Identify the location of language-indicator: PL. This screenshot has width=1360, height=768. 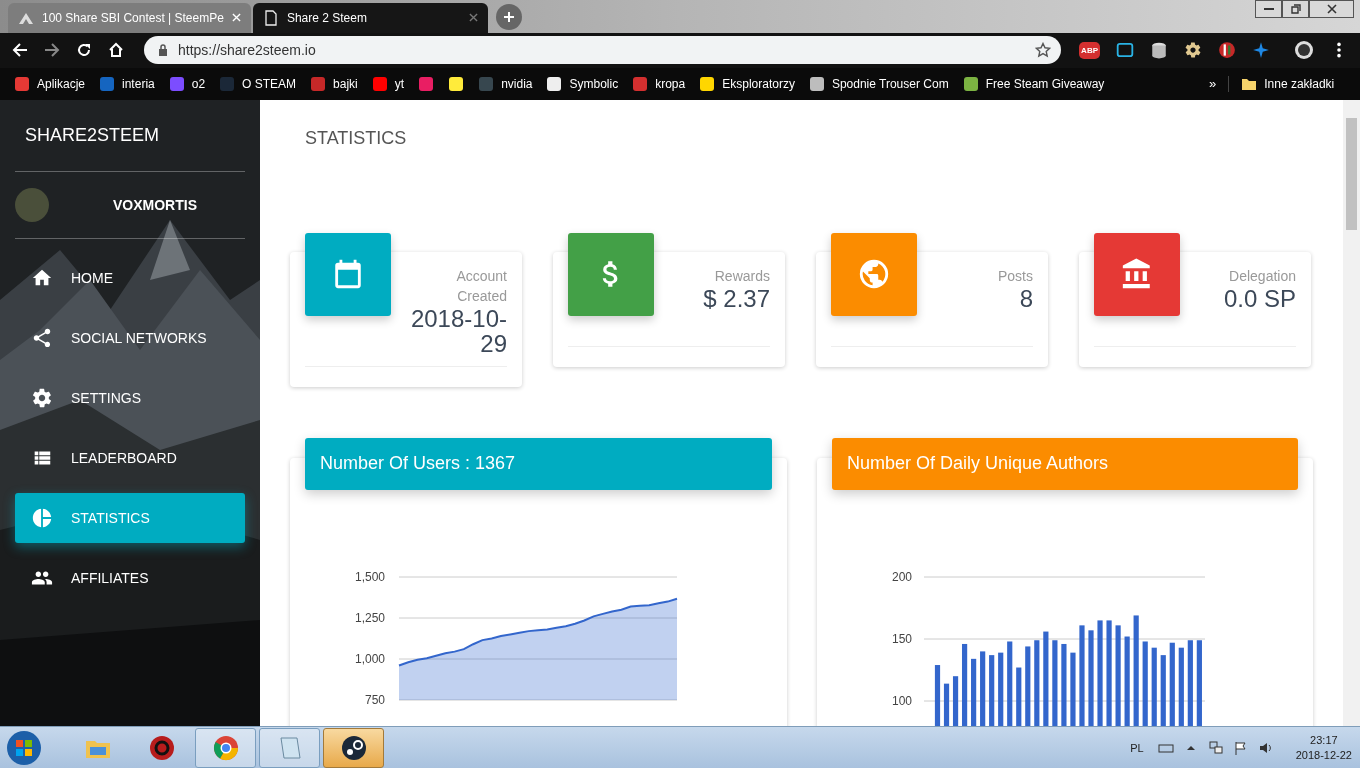
(1137, 747).